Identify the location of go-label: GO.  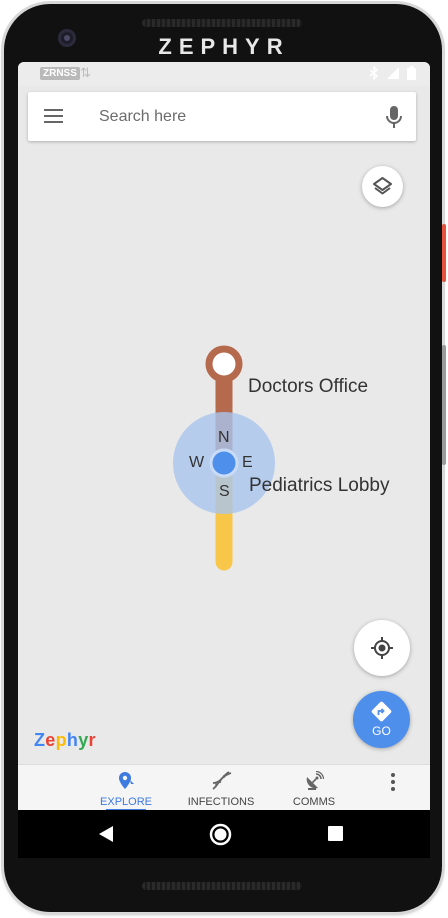
(381, 731).